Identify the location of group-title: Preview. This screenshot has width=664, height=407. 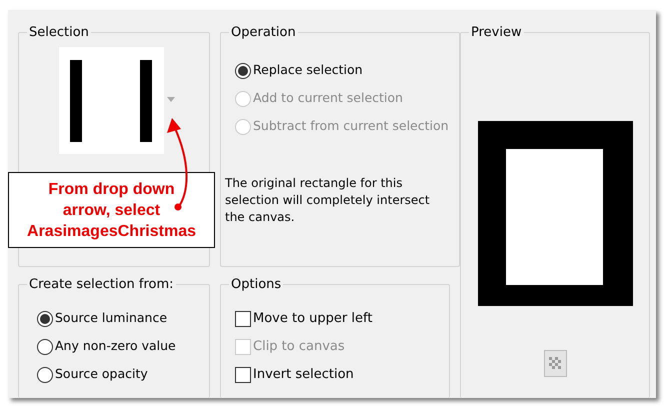
(496, 33).